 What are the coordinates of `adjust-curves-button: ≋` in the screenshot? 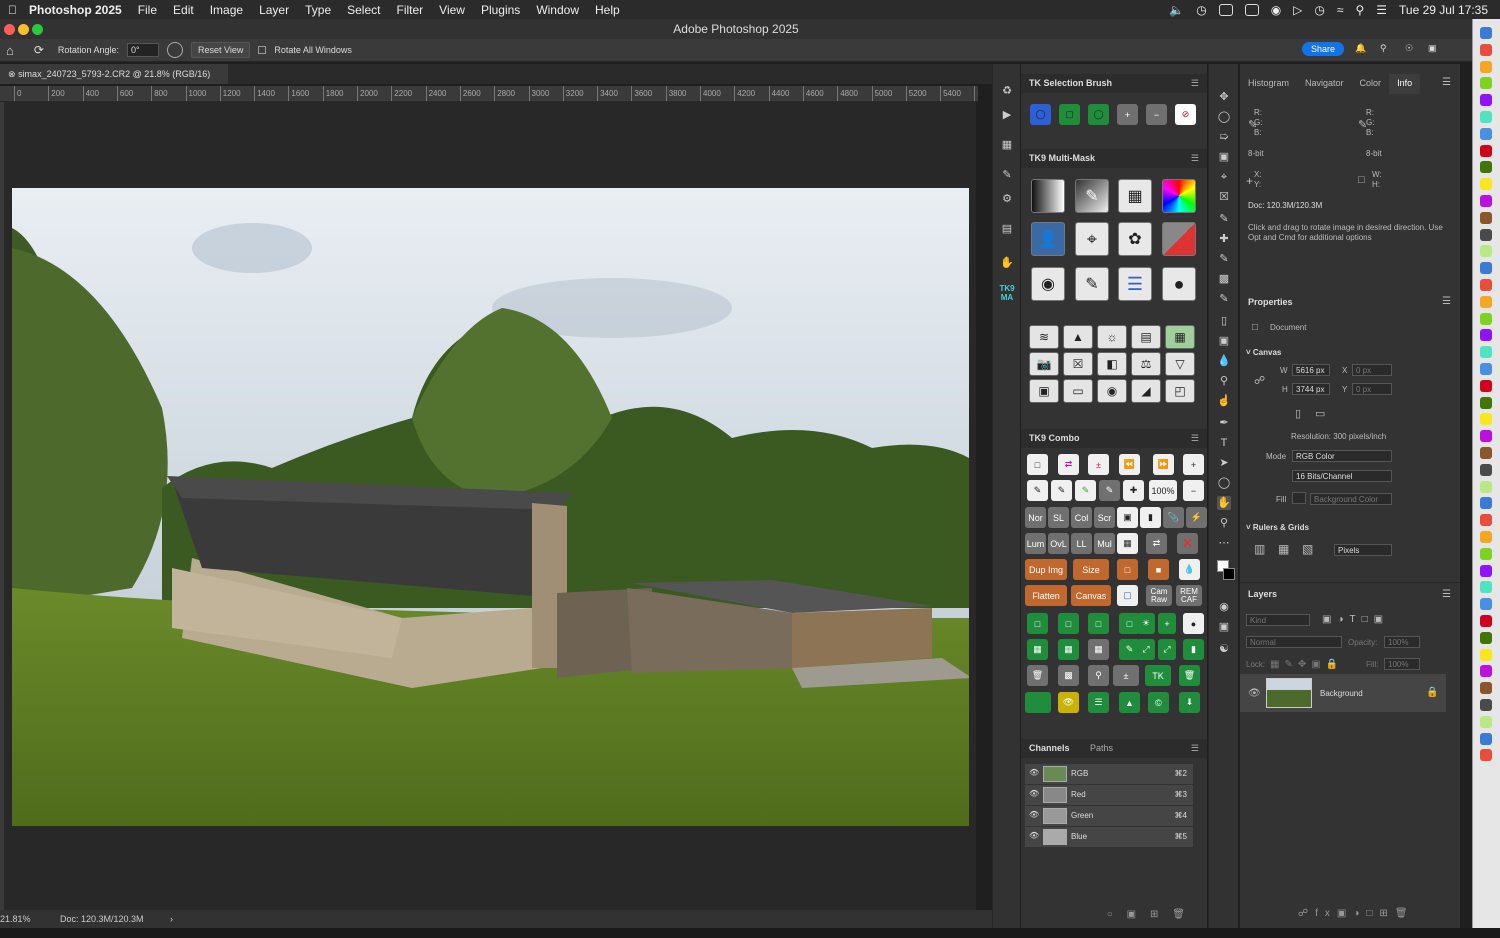 It's located at (1044, 337).